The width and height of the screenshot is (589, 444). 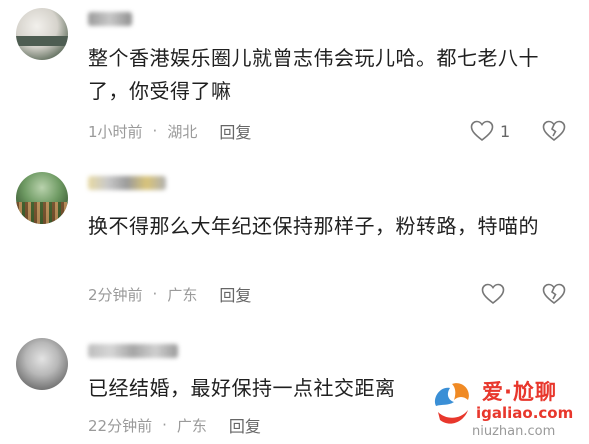 I want to click on watermark: 爱·尬聊 igaliao.com niuzhan.com, so click(x=508, y=408).